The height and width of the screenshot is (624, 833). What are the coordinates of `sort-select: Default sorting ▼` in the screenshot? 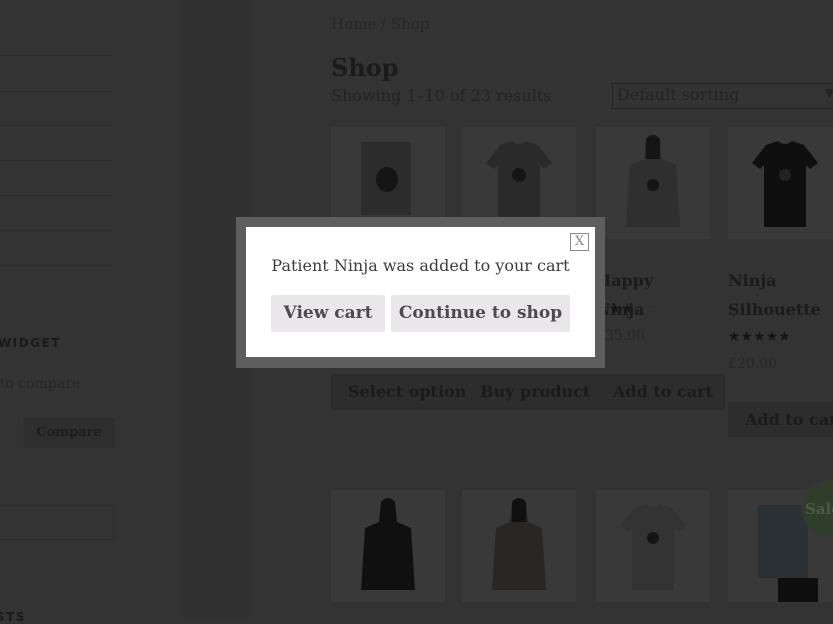 It's located at (722, 96).